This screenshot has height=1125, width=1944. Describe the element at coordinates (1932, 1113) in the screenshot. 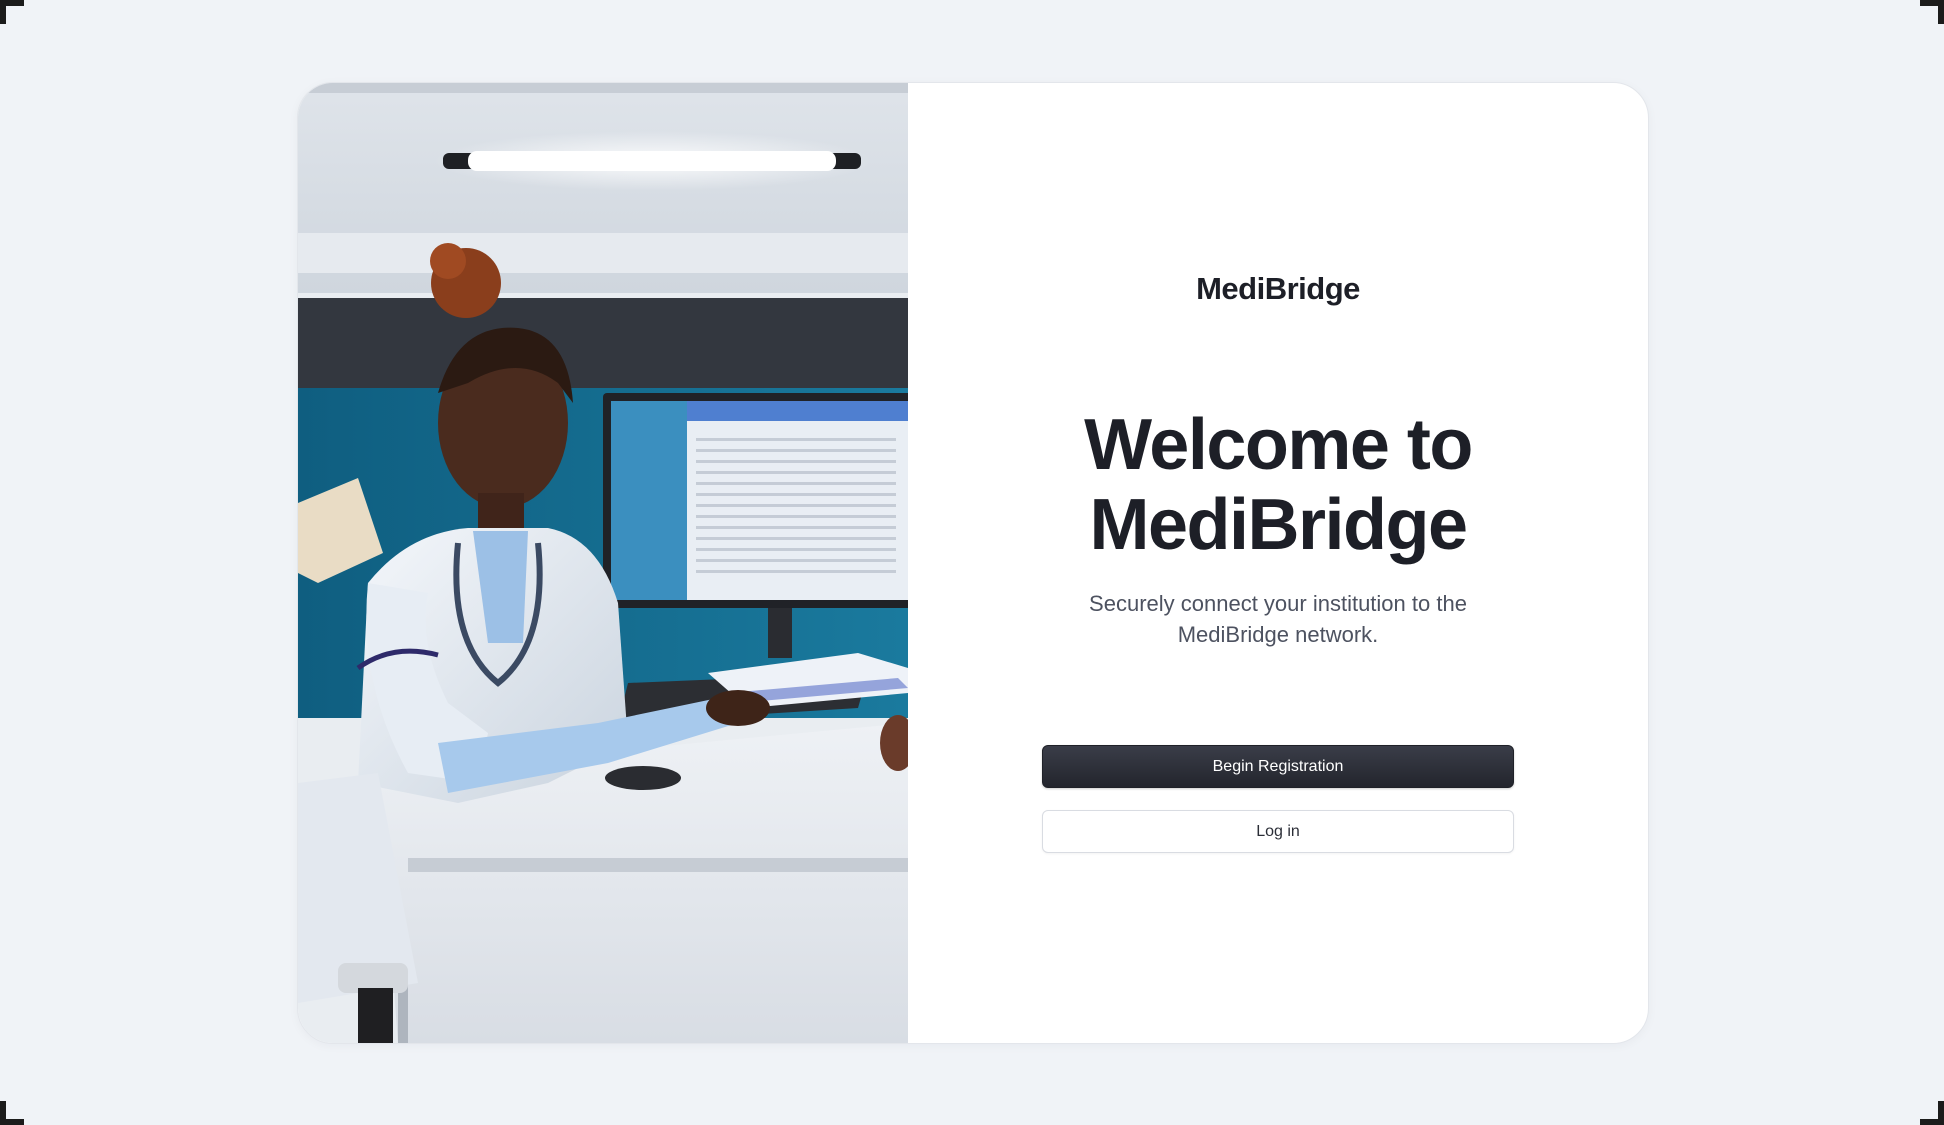

I see `corner-mark-bottom-right` at that location.